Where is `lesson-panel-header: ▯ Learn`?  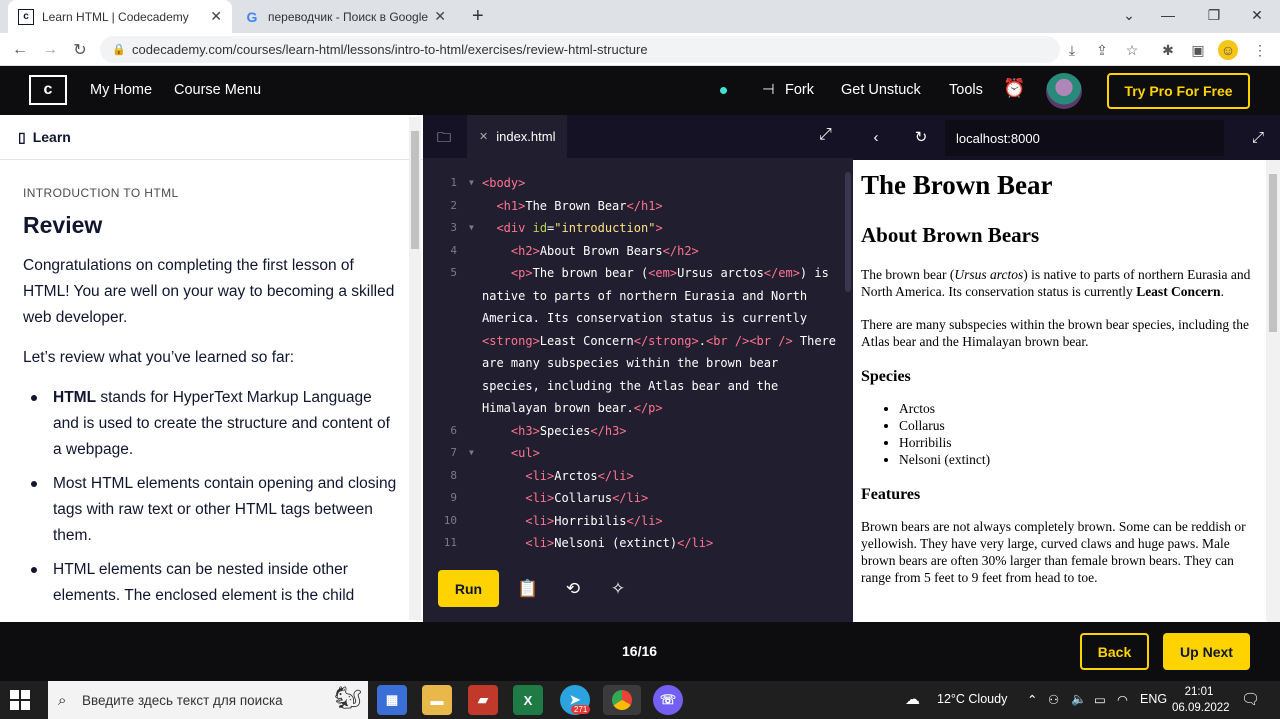 lesson-panel-header: ▯ Learn is located at coordinates (211, 137).